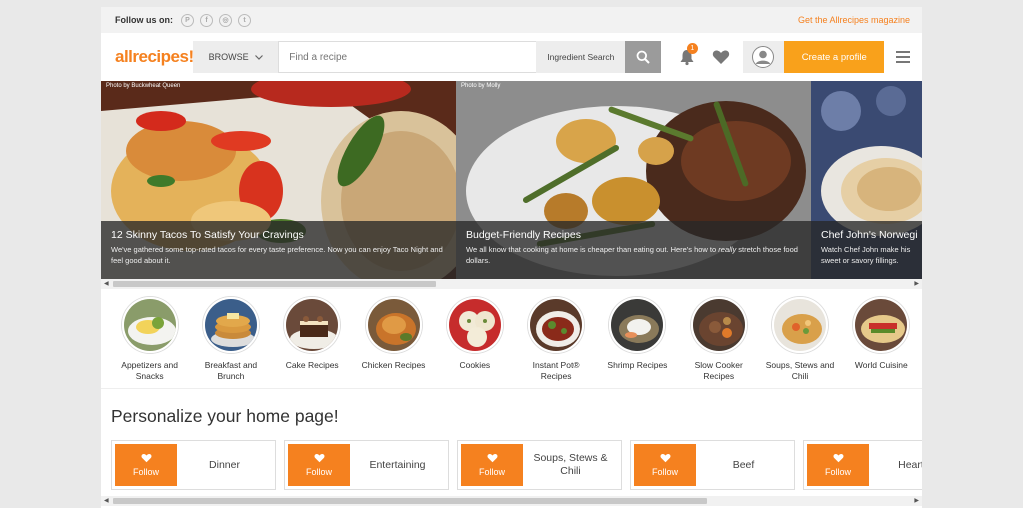 The image size is (1023, 508). Describe the element at coordinates (556, 370) in the screenshot. I see `category-label: Instant Pot® Recipes` at that location.